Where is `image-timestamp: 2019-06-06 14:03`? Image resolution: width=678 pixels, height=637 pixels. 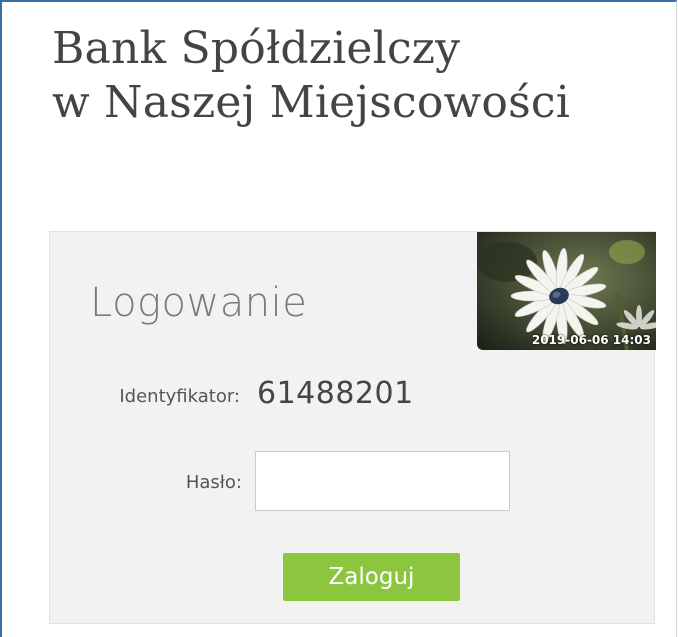 image-timestamp: 2019-06-06 14:03 is located at coordinates (591, 340).